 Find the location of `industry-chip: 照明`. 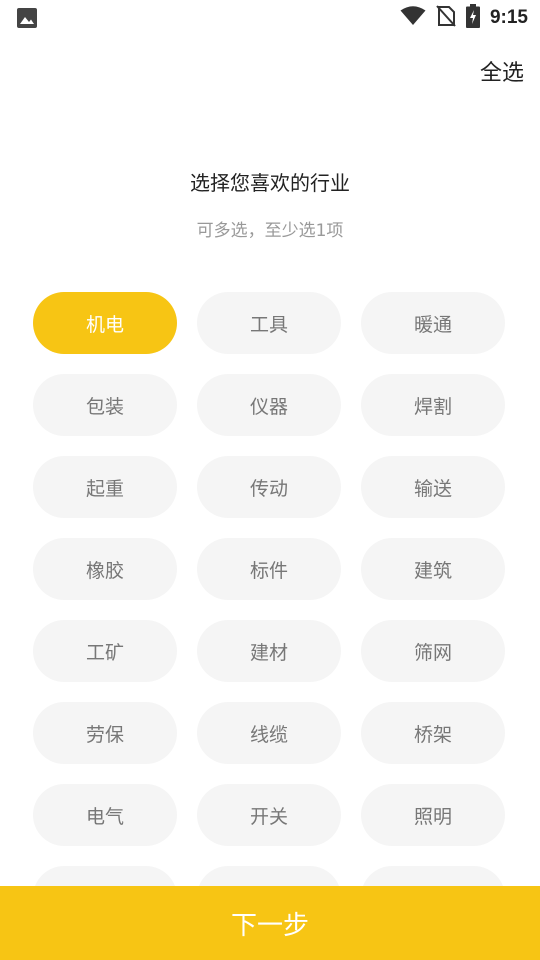

industry-chip: 照明 is located at coordinates (433, 815).